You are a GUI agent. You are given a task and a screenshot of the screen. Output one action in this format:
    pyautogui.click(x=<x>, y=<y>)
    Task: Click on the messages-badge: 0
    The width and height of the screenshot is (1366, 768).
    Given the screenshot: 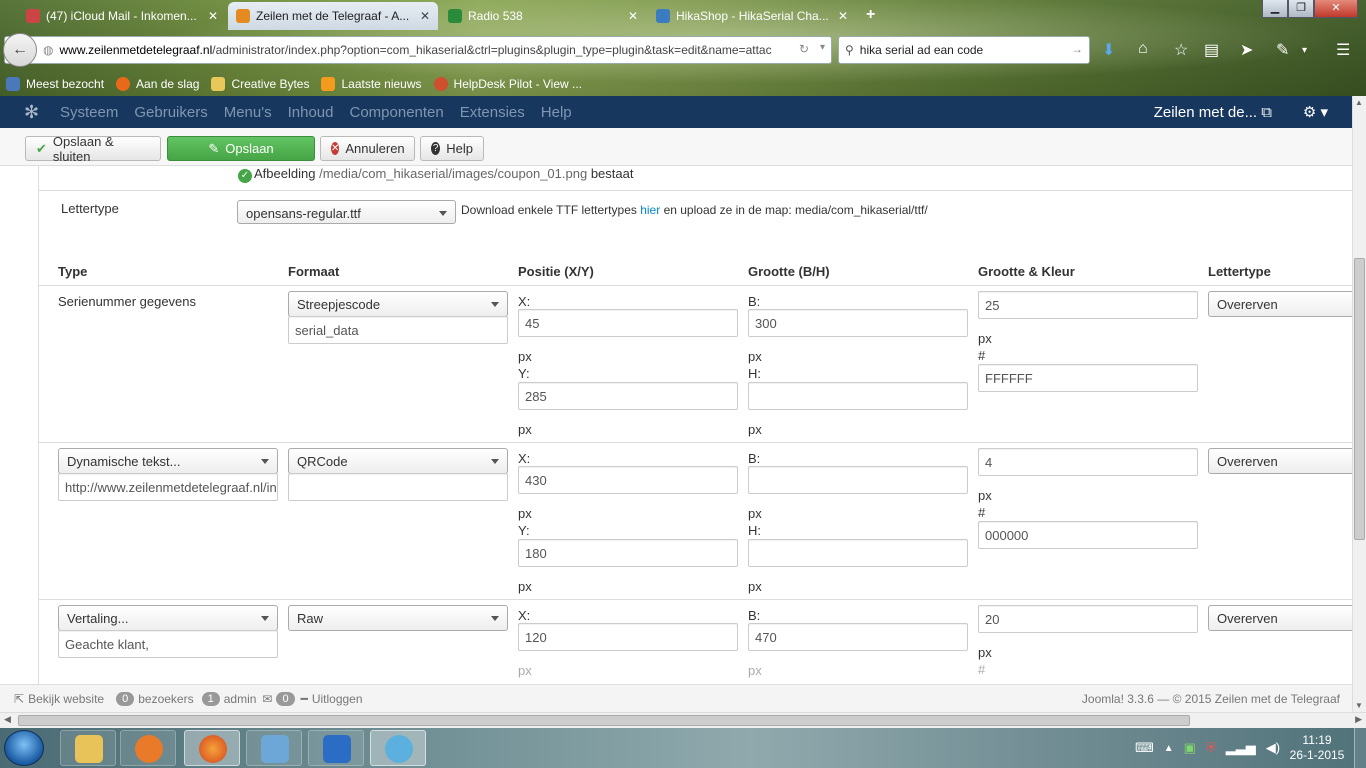 What is the action you would take?
    pyautogui.click(x=285, y=698)
    